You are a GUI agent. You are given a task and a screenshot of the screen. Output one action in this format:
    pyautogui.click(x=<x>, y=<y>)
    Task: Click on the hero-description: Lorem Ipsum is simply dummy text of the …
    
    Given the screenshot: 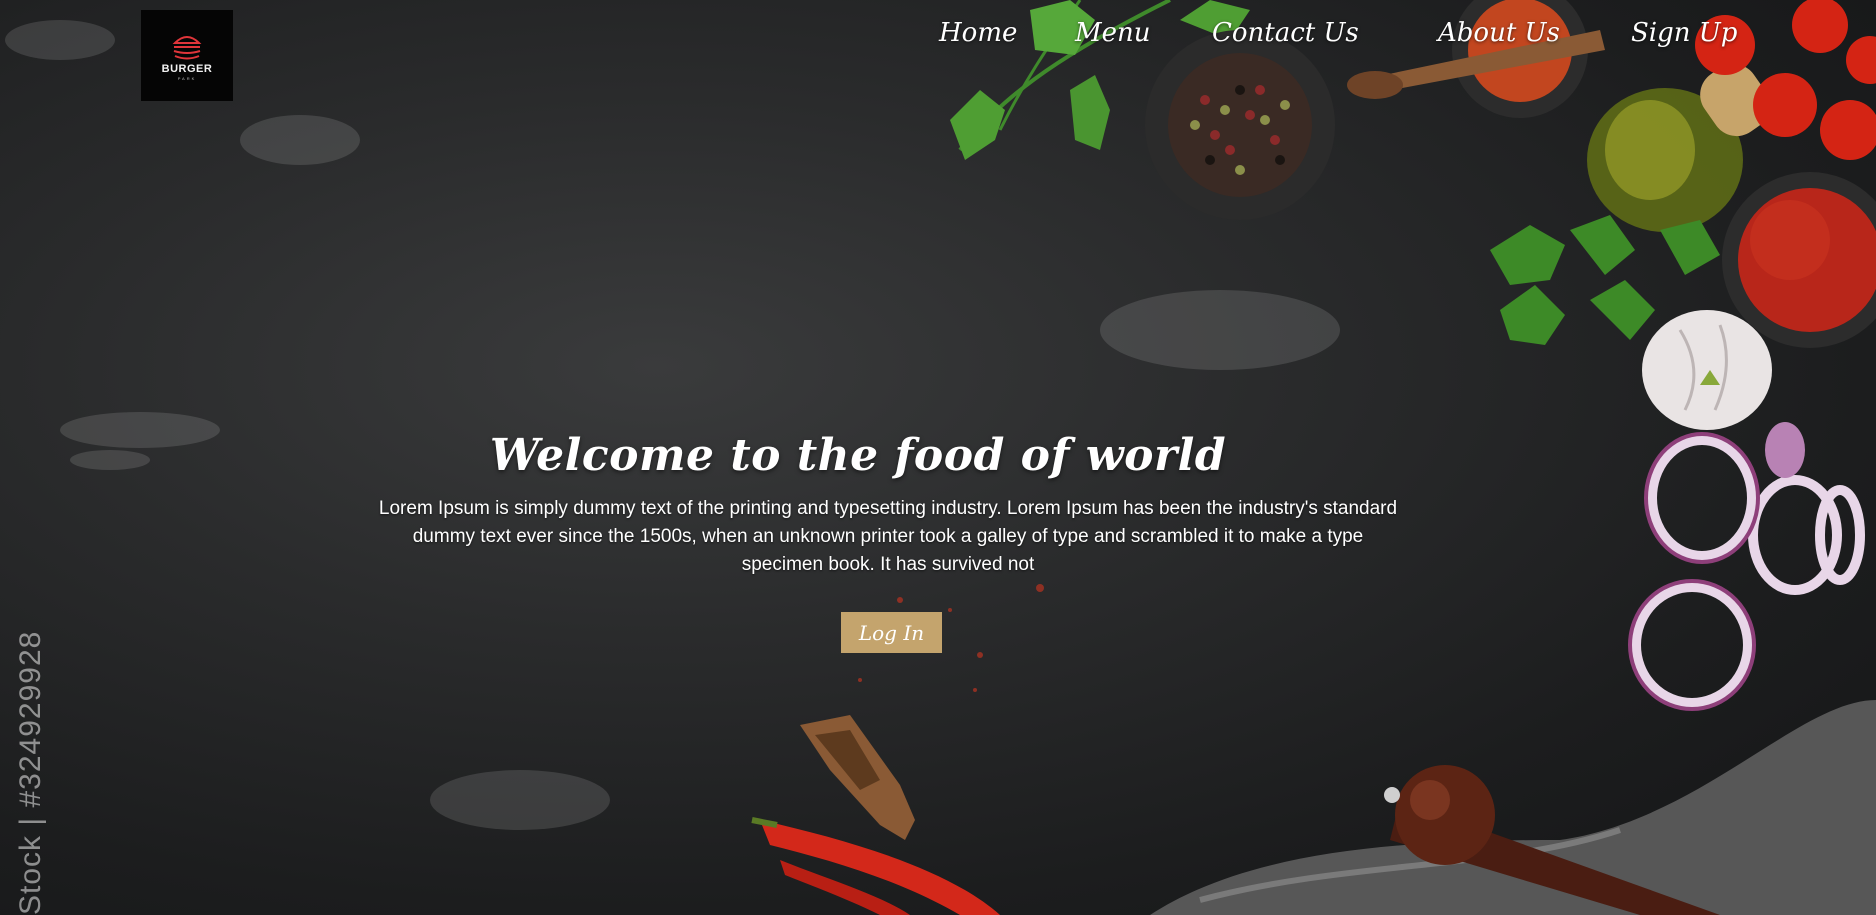 What is the action you would take?
    pyautogui.click(x=888, y=536)
    